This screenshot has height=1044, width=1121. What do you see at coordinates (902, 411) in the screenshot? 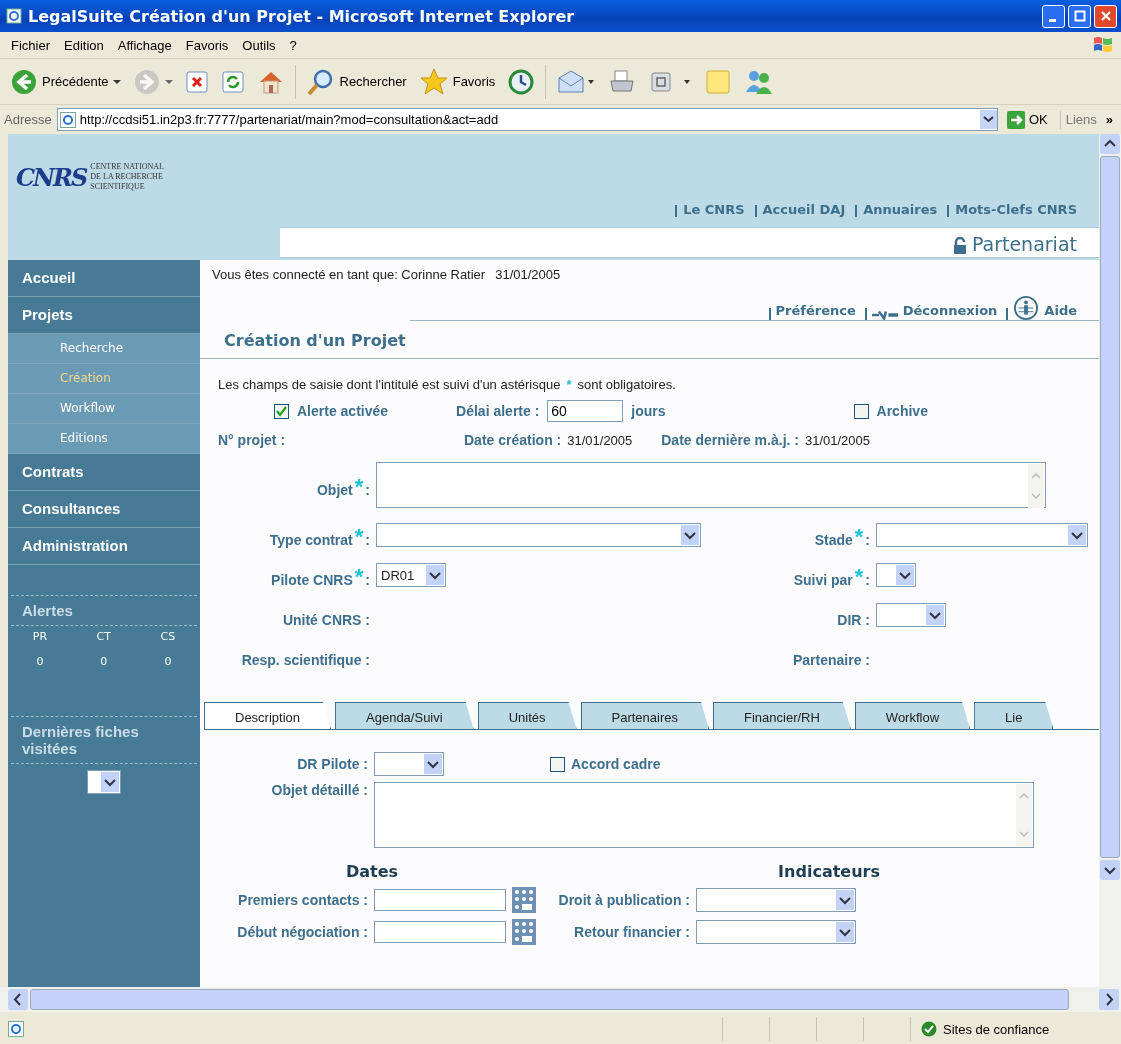
I see `field-label: Archive` at bounding box center [902, 411].